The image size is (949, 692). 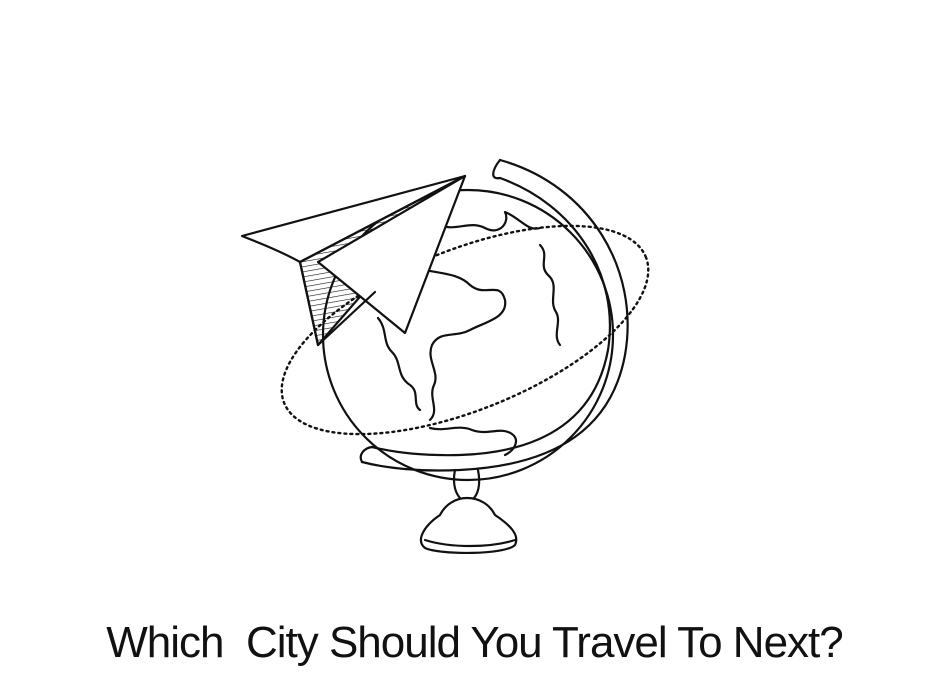 I want to click on page-title: Which City Should You Travel To Next?, so click(x=475, y=642).